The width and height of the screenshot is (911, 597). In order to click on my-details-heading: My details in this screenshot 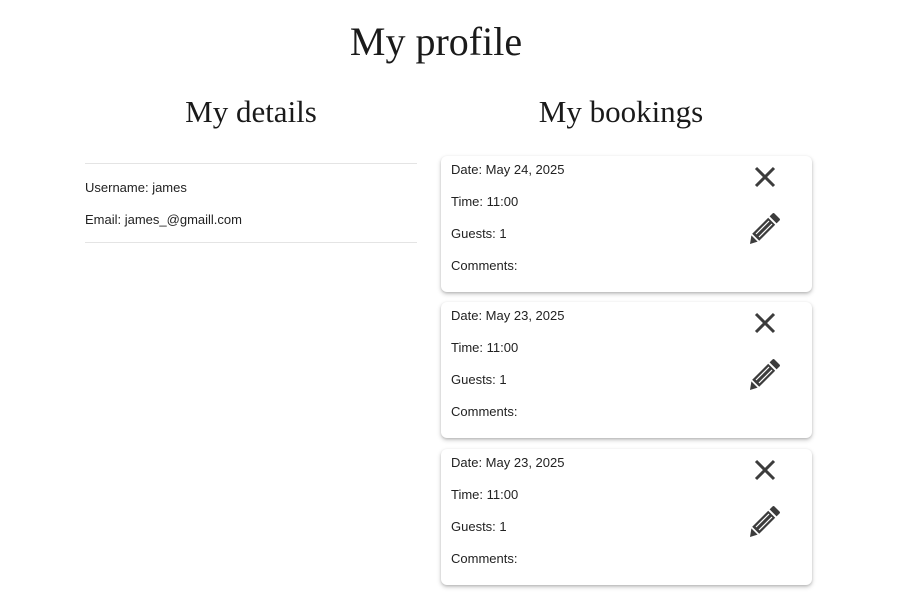, I will do `click(251, 111)`.